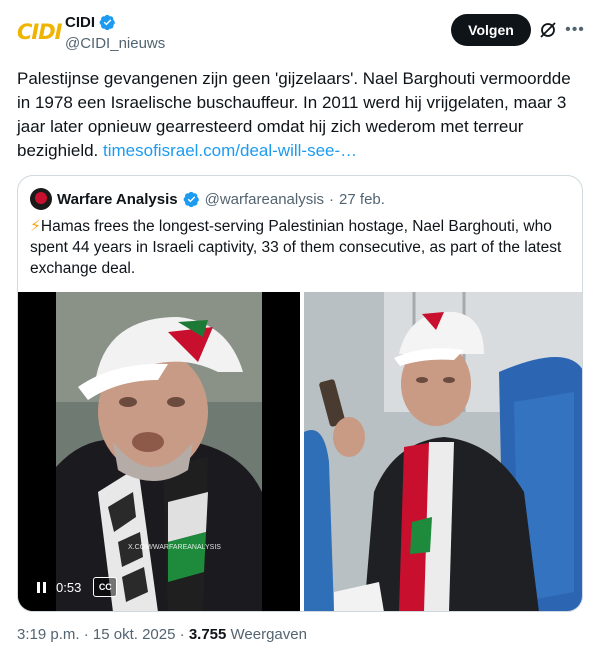 This screenshot has width=605, height=653. What do you see at coordinates (491, 30) in the screenshot?
I see `follow-button: Volgen` at bounding box center [491, 30].